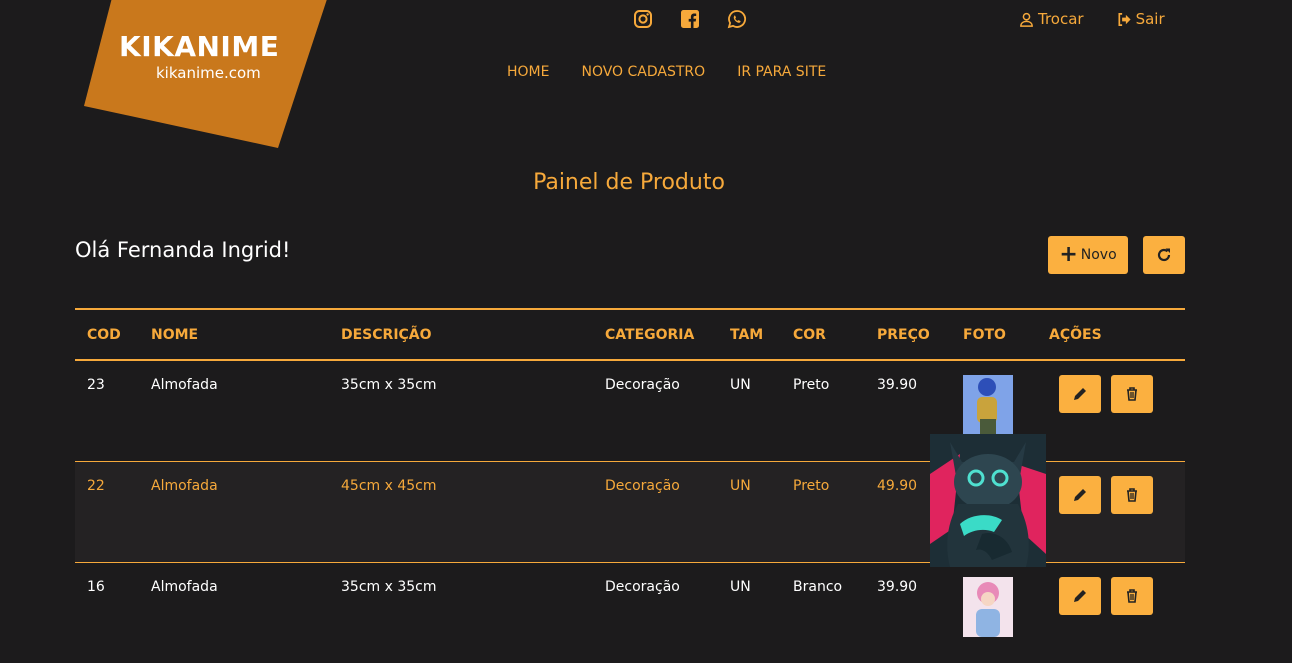 The height and width of the screenshot is (663, 1292). Describe the element at coordinates (690, 19) in the screenshot. I see `facebook-icon` at that location.